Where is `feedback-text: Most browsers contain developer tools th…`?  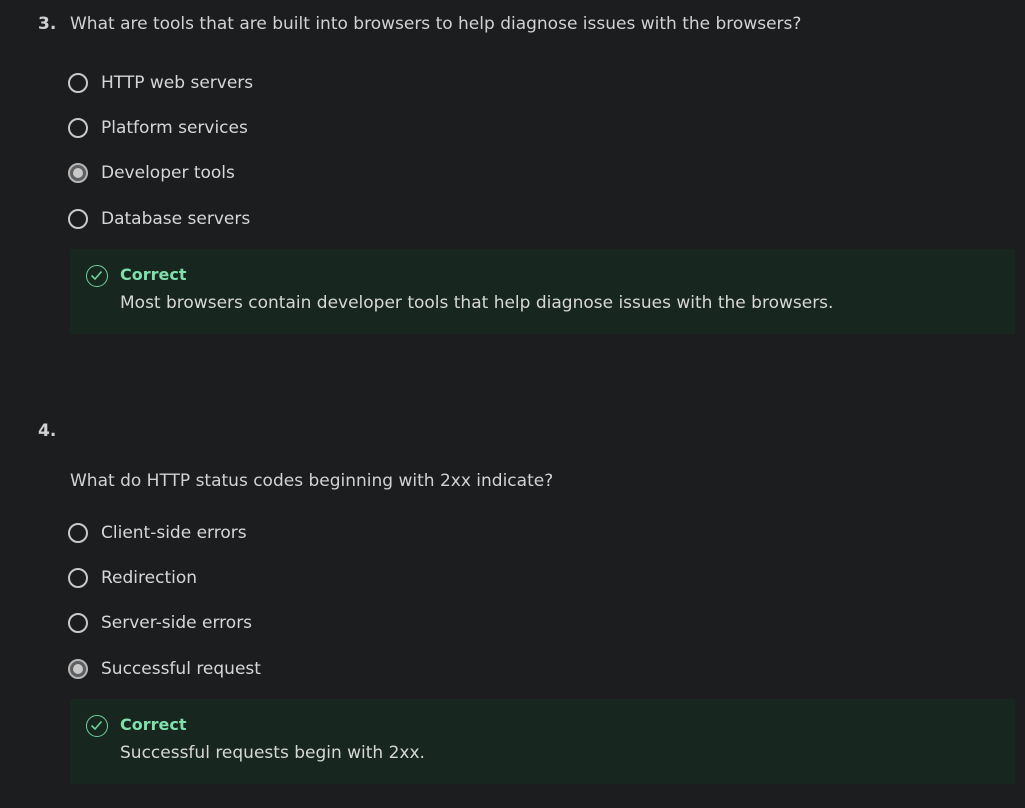
feedback-text: Most browsers contain developer tools th… is located at coordinates (477, 303).